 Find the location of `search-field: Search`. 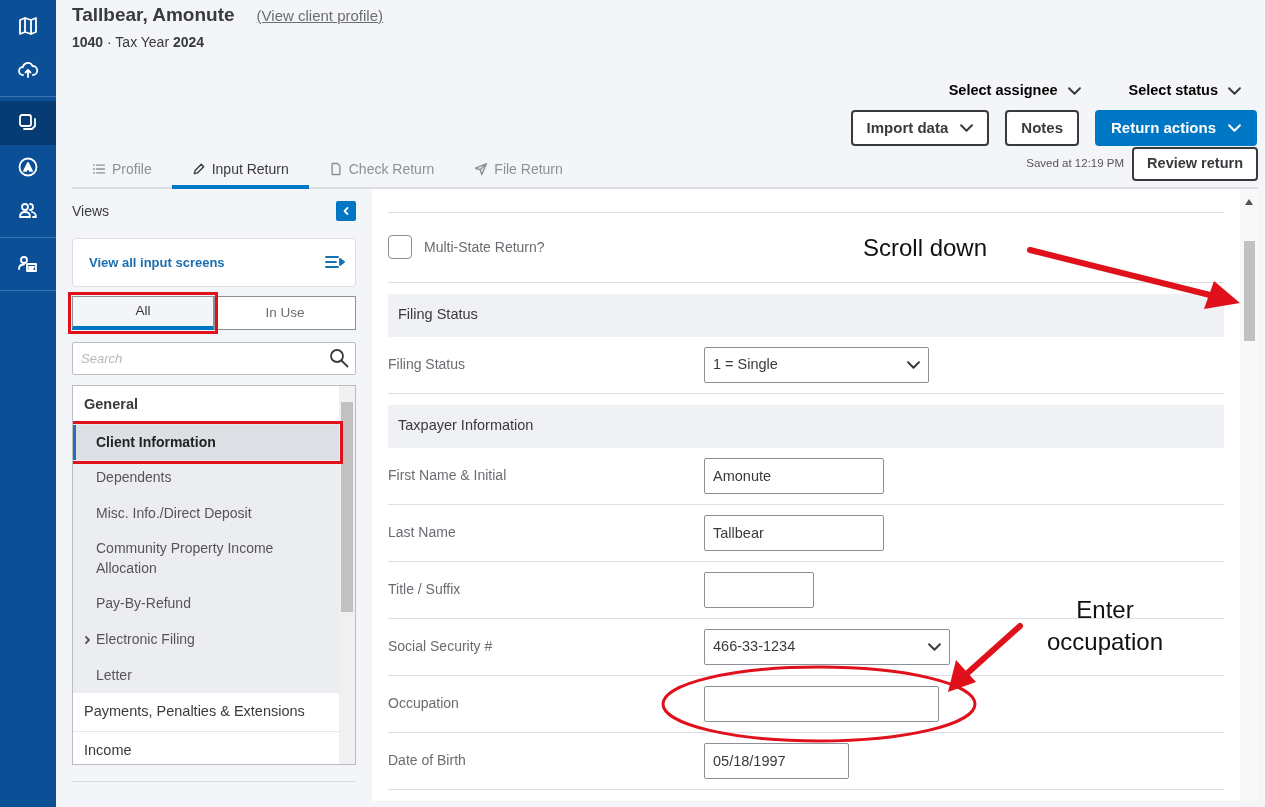

search-field: Search is located at coordinates (214, 358).